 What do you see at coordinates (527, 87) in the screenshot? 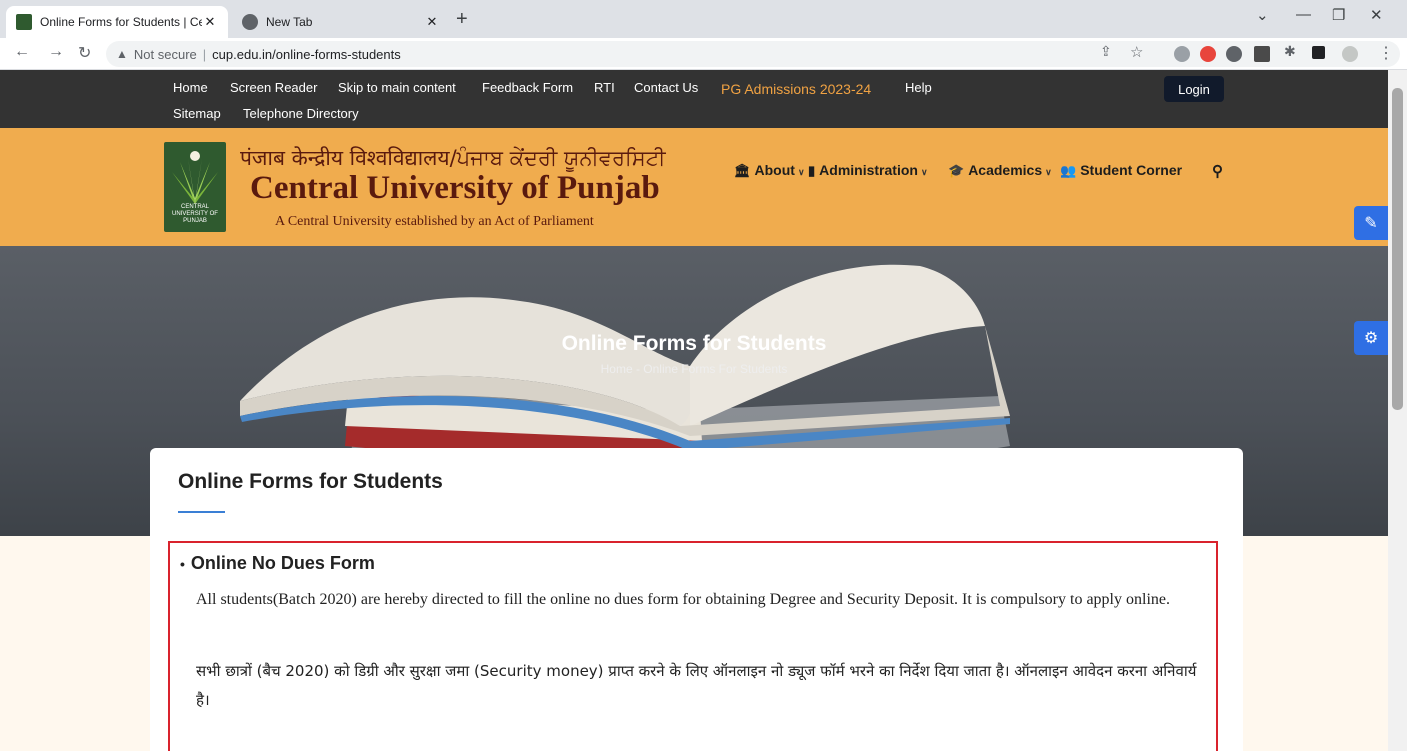
I see `nav-feedback-form: Feedback Form` at bounding box center [527, 87].